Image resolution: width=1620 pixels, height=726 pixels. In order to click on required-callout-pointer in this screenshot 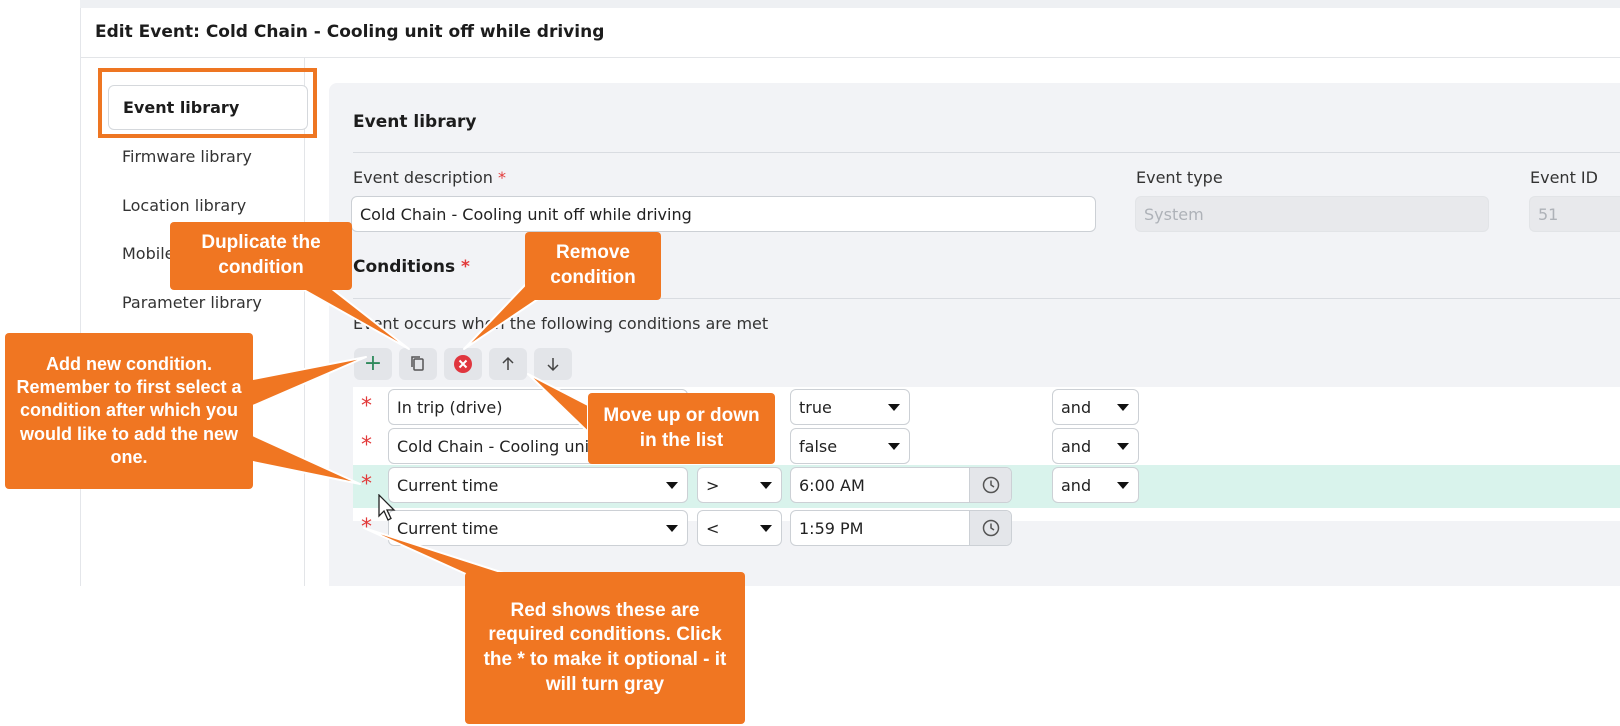, I will do `click(437, 551)`.